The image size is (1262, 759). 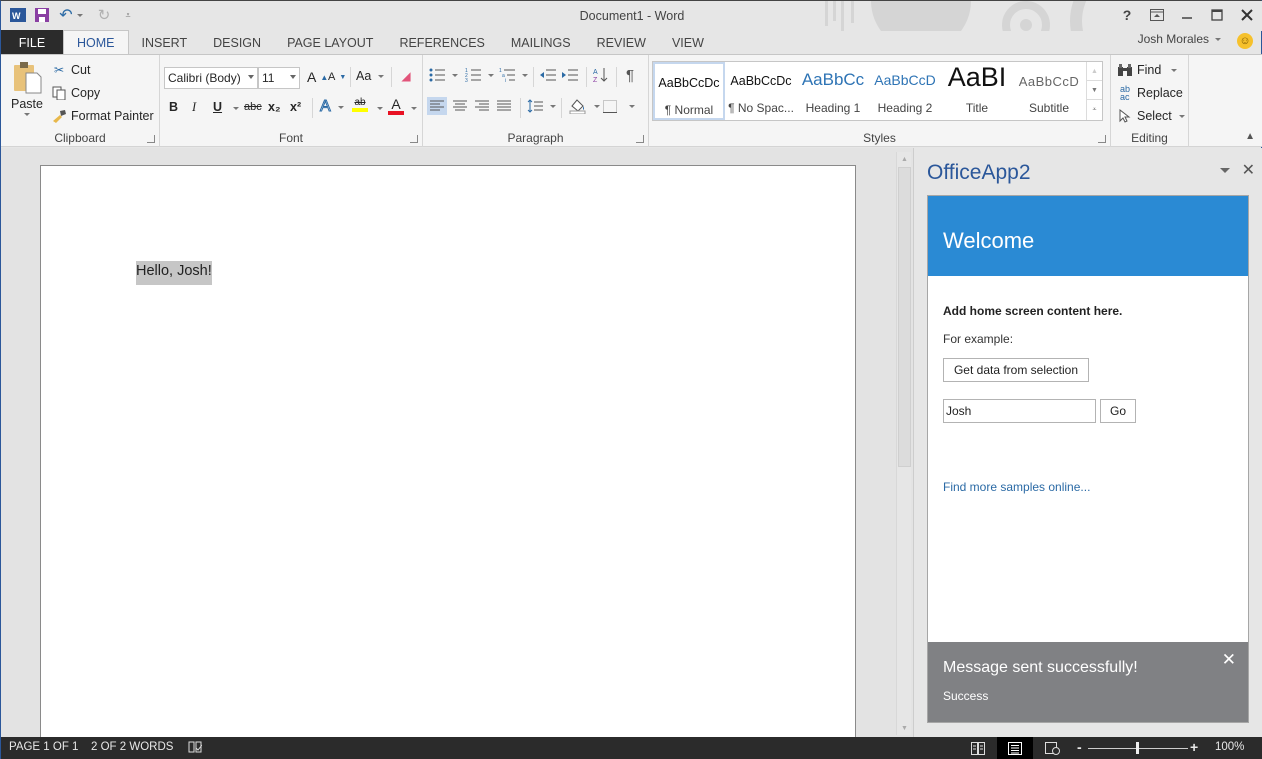 I want to click on clear-formatting-button: ◢, so click(x=406, y=76).